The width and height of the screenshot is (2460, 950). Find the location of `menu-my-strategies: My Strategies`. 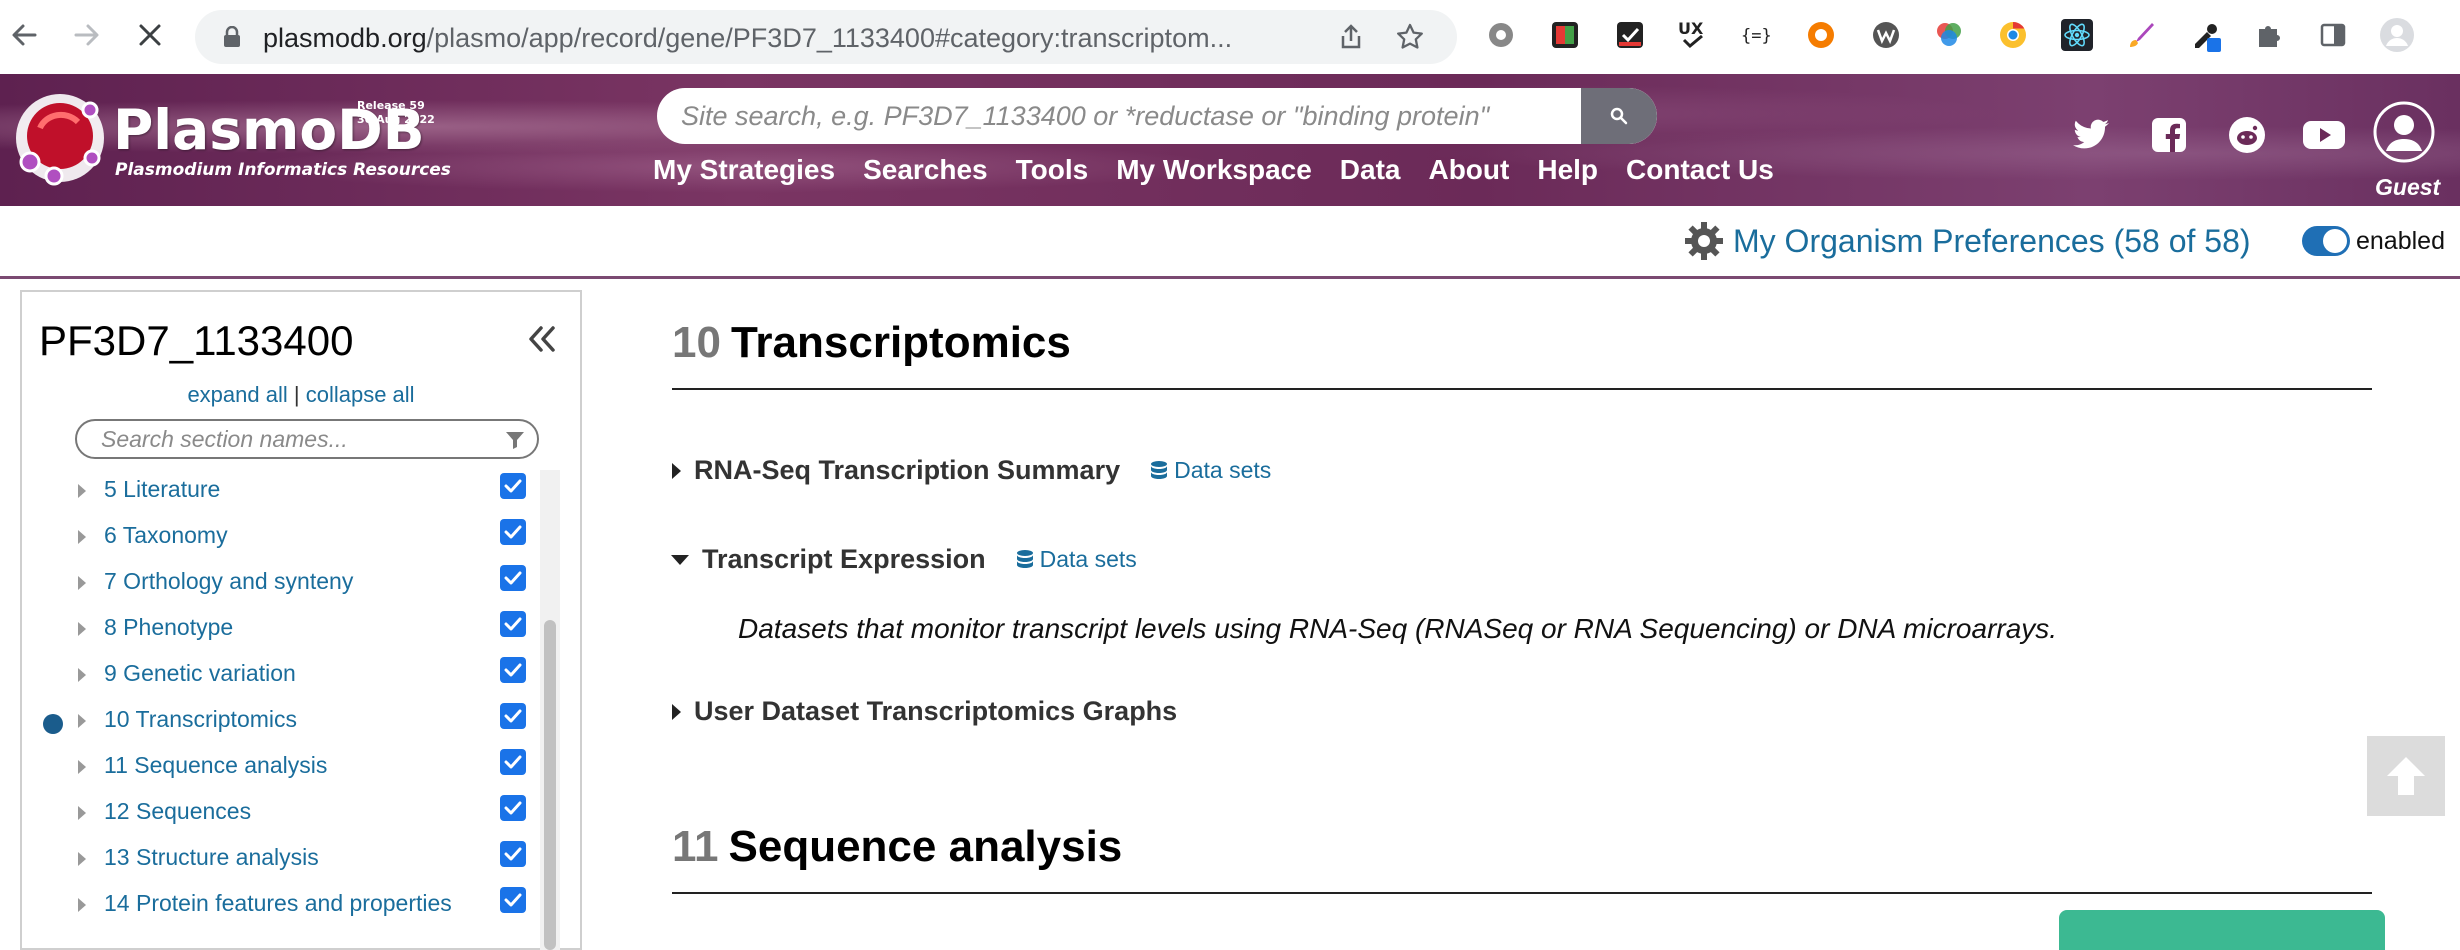

menu-my-strategies: My Strategies is located at coordinates (744, 170).